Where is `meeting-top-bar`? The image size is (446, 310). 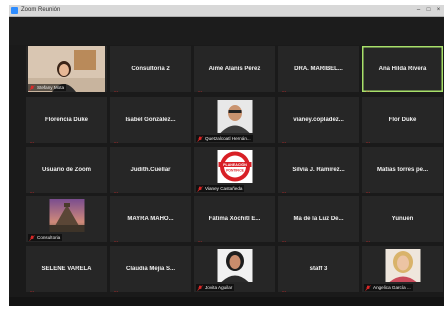 meeting-top-bar is located at coordinates (226, 31).